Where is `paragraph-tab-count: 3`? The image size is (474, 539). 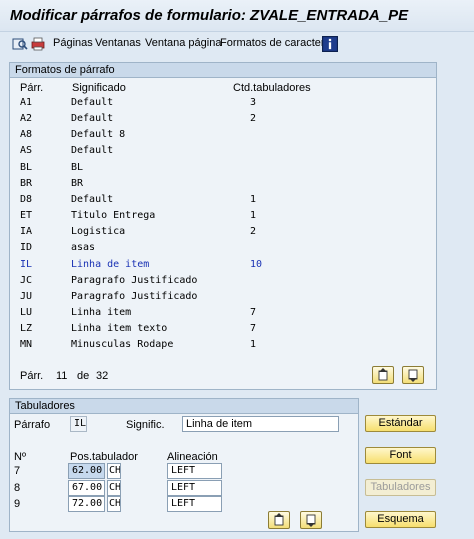
paragraph-tab-count: 3 is located at coordinates (253, 102).